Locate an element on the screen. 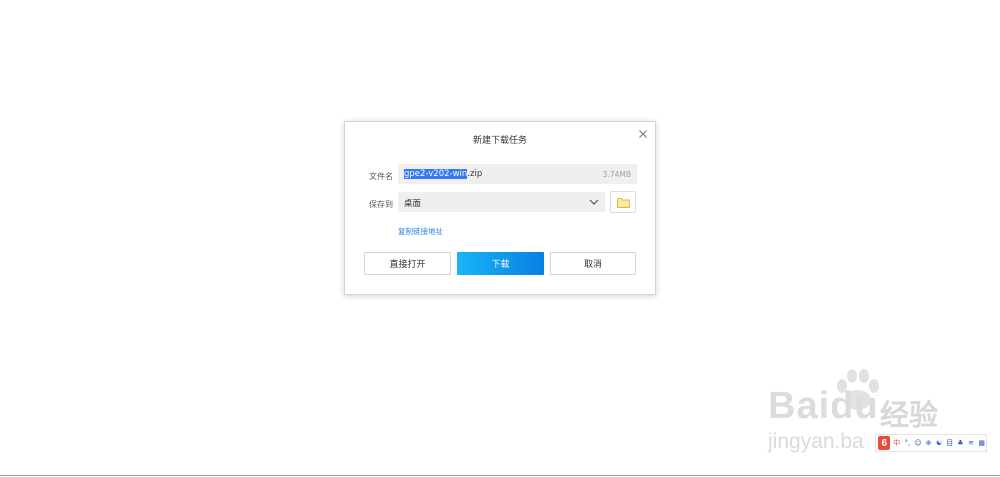 The height and width of the screenshot is (477, 1000). folder-icon is located at coordinates (623, 203).